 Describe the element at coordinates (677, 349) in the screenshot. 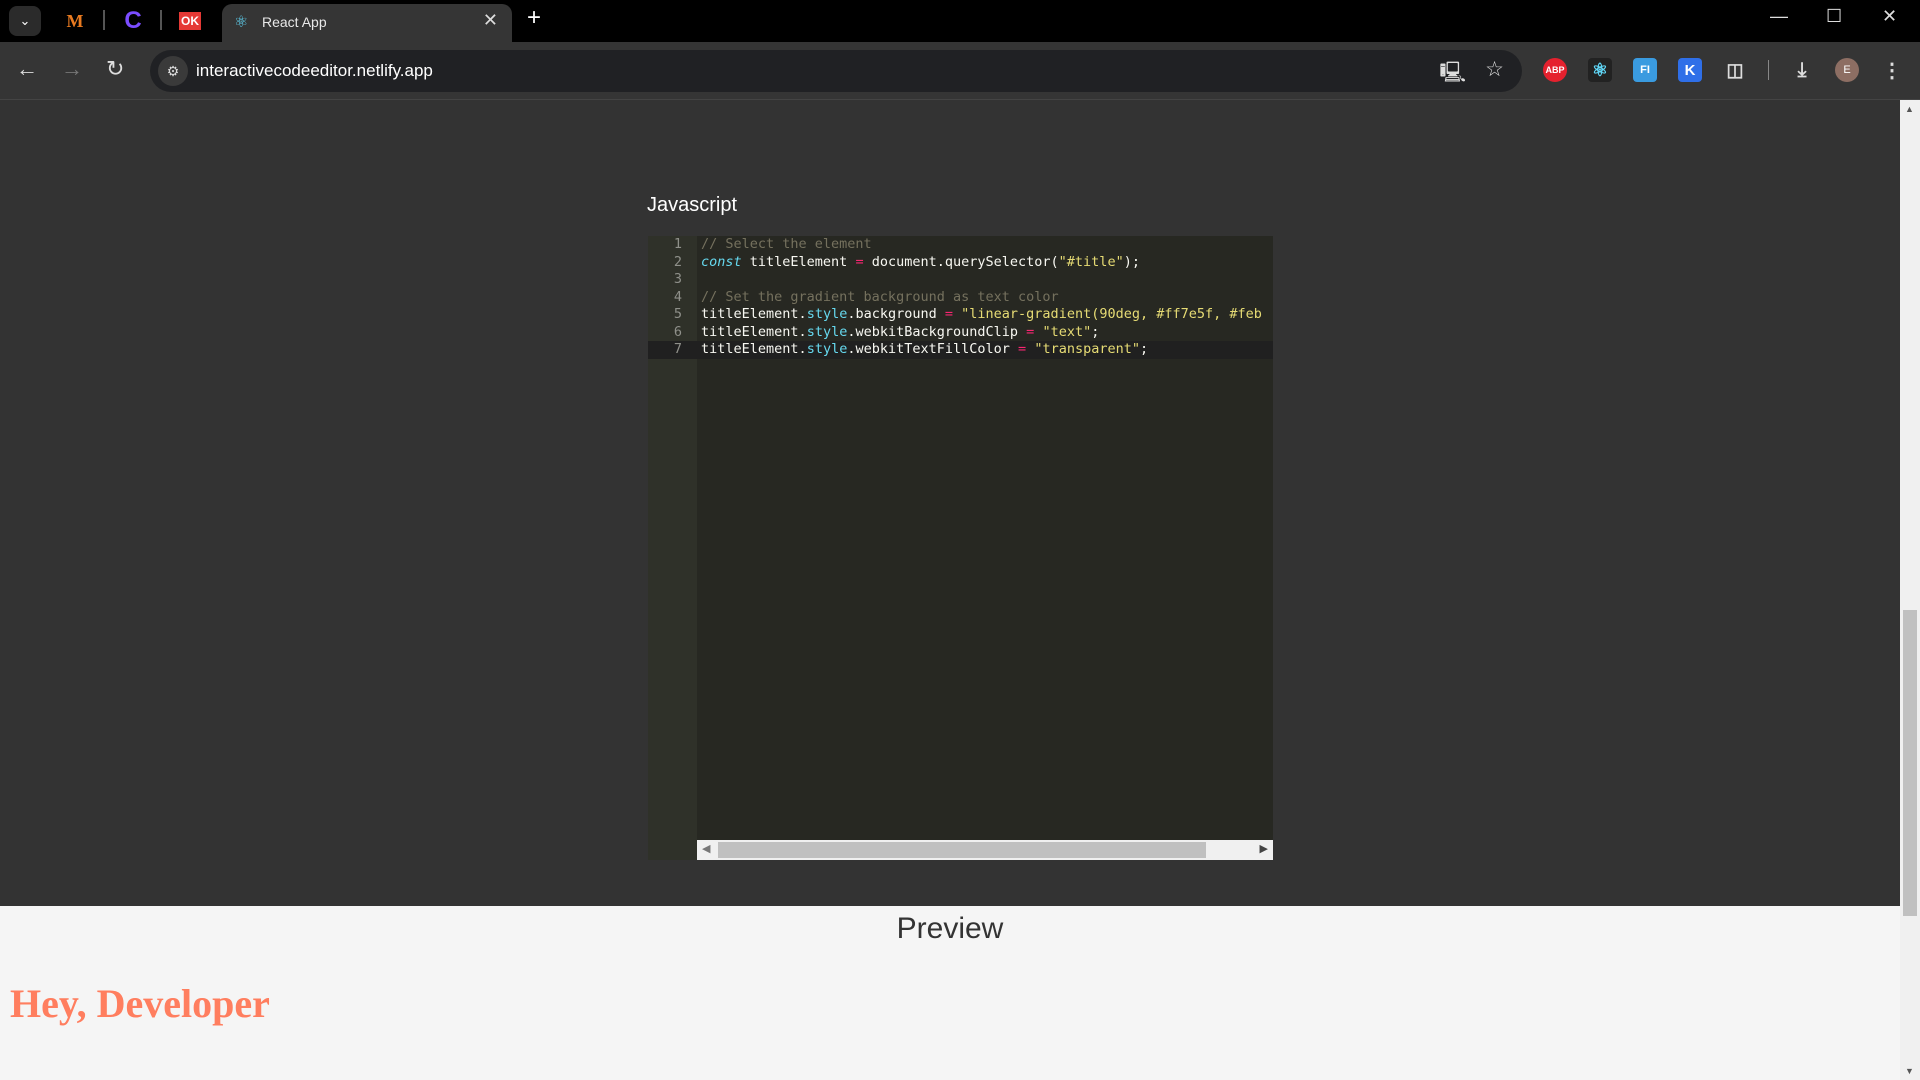

I see `line-number: 7` at that location.